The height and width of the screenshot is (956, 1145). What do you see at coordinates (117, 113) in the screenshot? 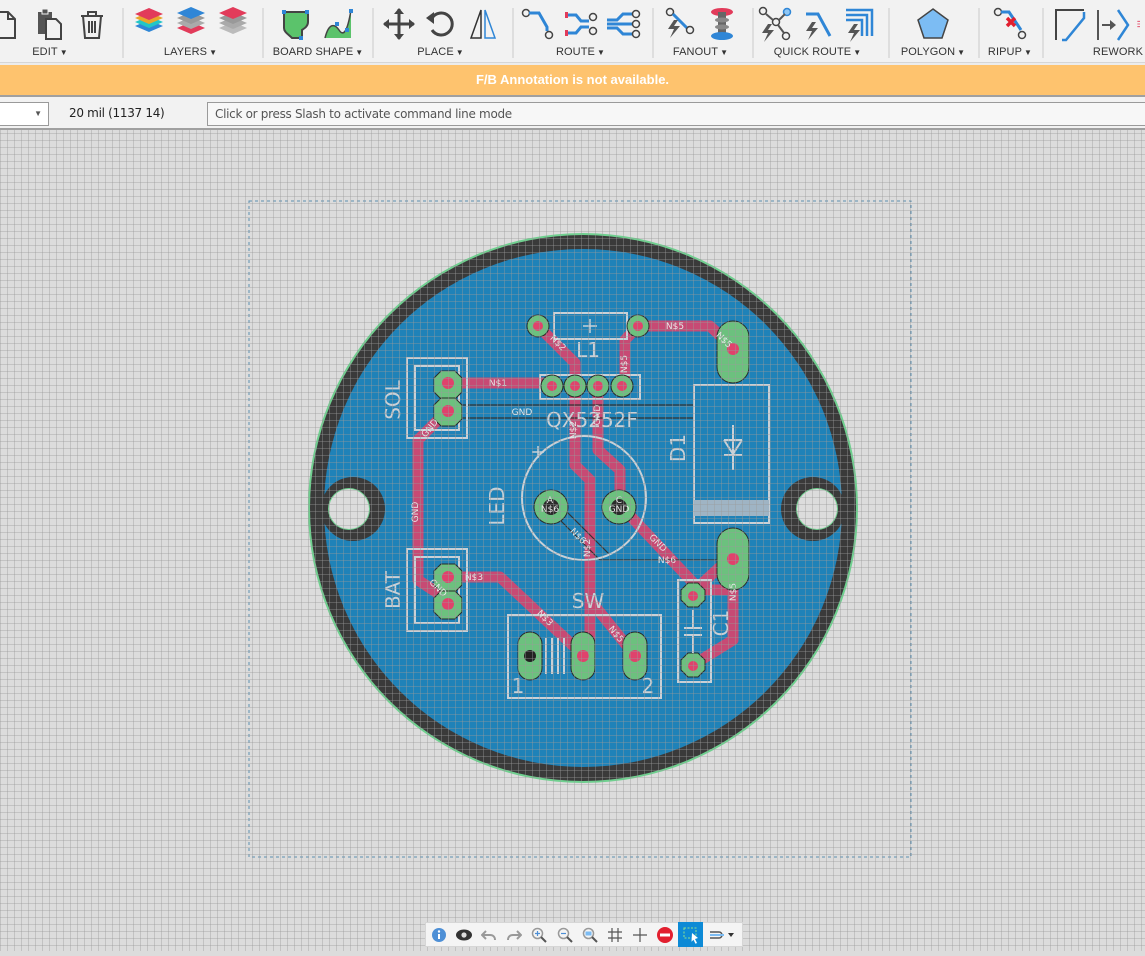
I see `grid-coordinate-readout: 20 mil (1137 14)` at bounding box center [117, 113].